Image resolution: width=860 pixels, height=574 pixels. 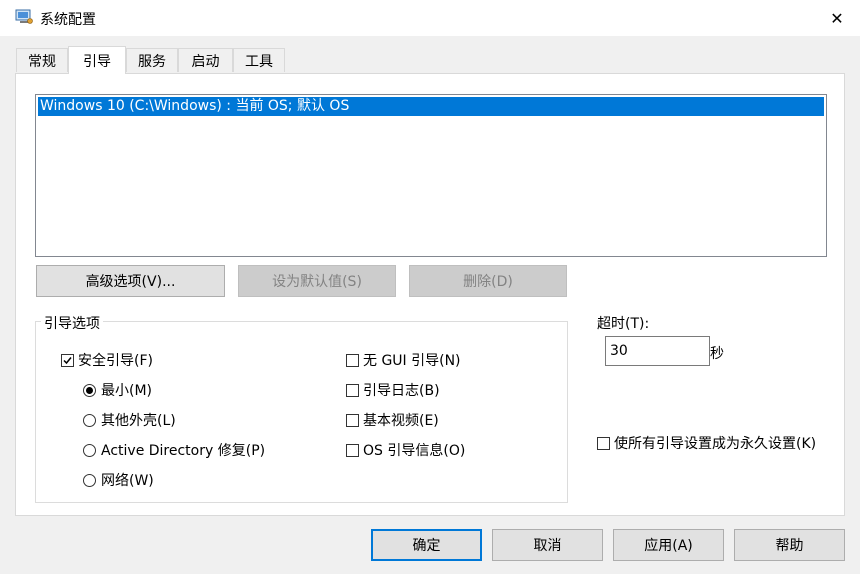 What do you see at coordinates (67, 360) in the screenshot?
I see `checkbox-checked-icon` at bounding box center [67, 360].